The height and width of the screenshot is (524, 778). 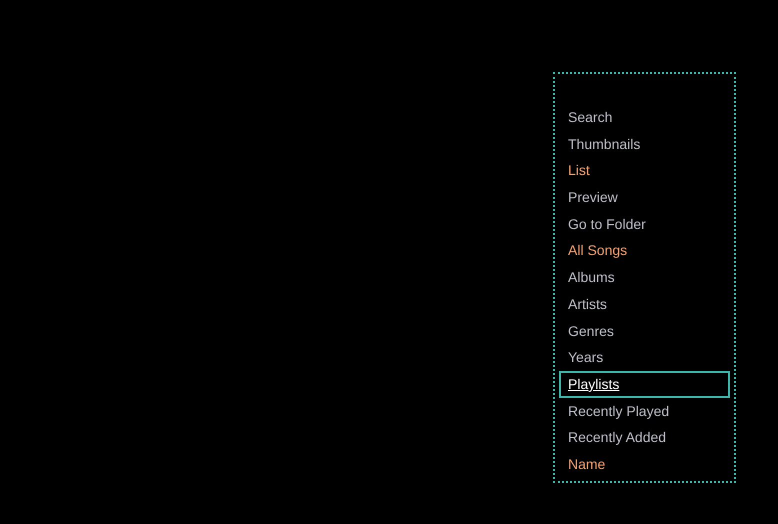 What do you see at coordinates (644, 250) in the screenshot?
I see `menu-item: All Songs` at bounding box center [644, 250].